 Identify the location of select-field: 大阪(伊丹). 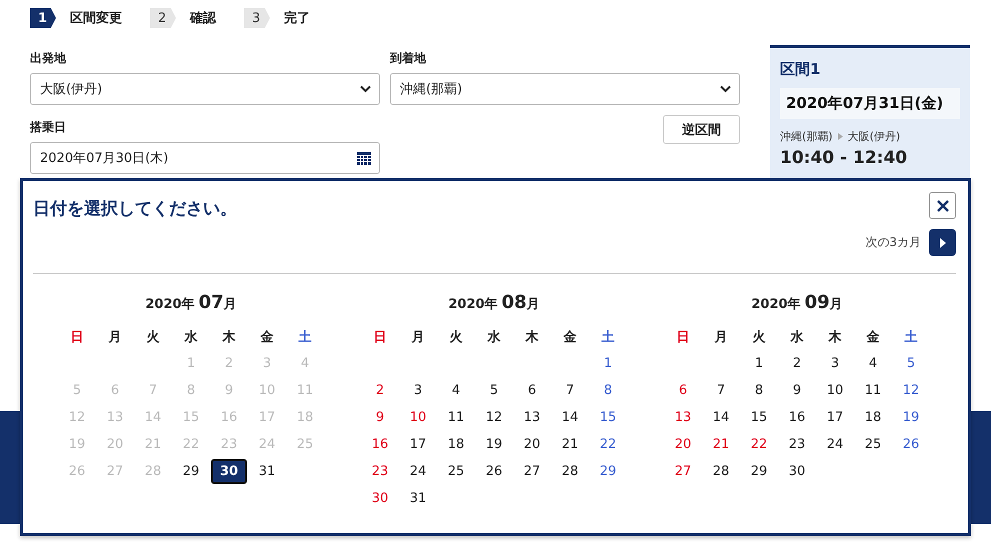
(205, 89).